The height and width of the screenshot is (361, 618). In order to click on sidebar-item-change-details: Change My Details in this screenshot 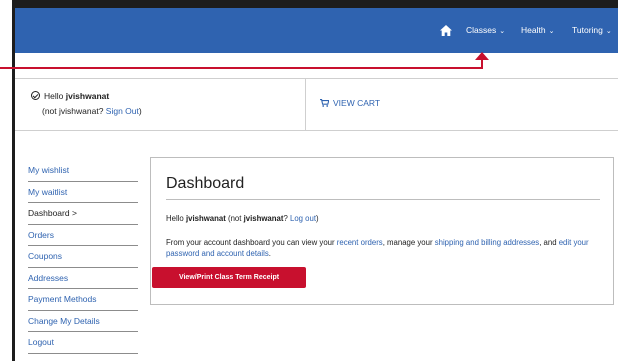, I will do `click(83, 321)`.